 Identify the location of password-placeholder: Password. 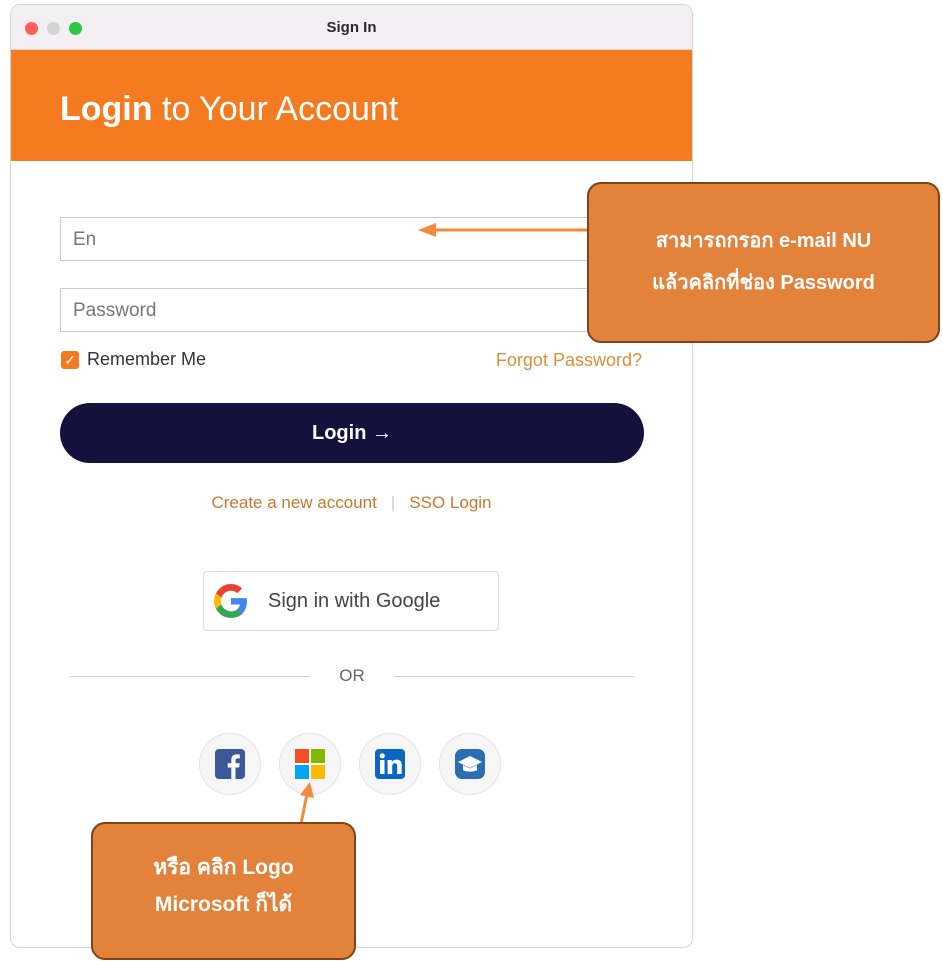
(115, 310).